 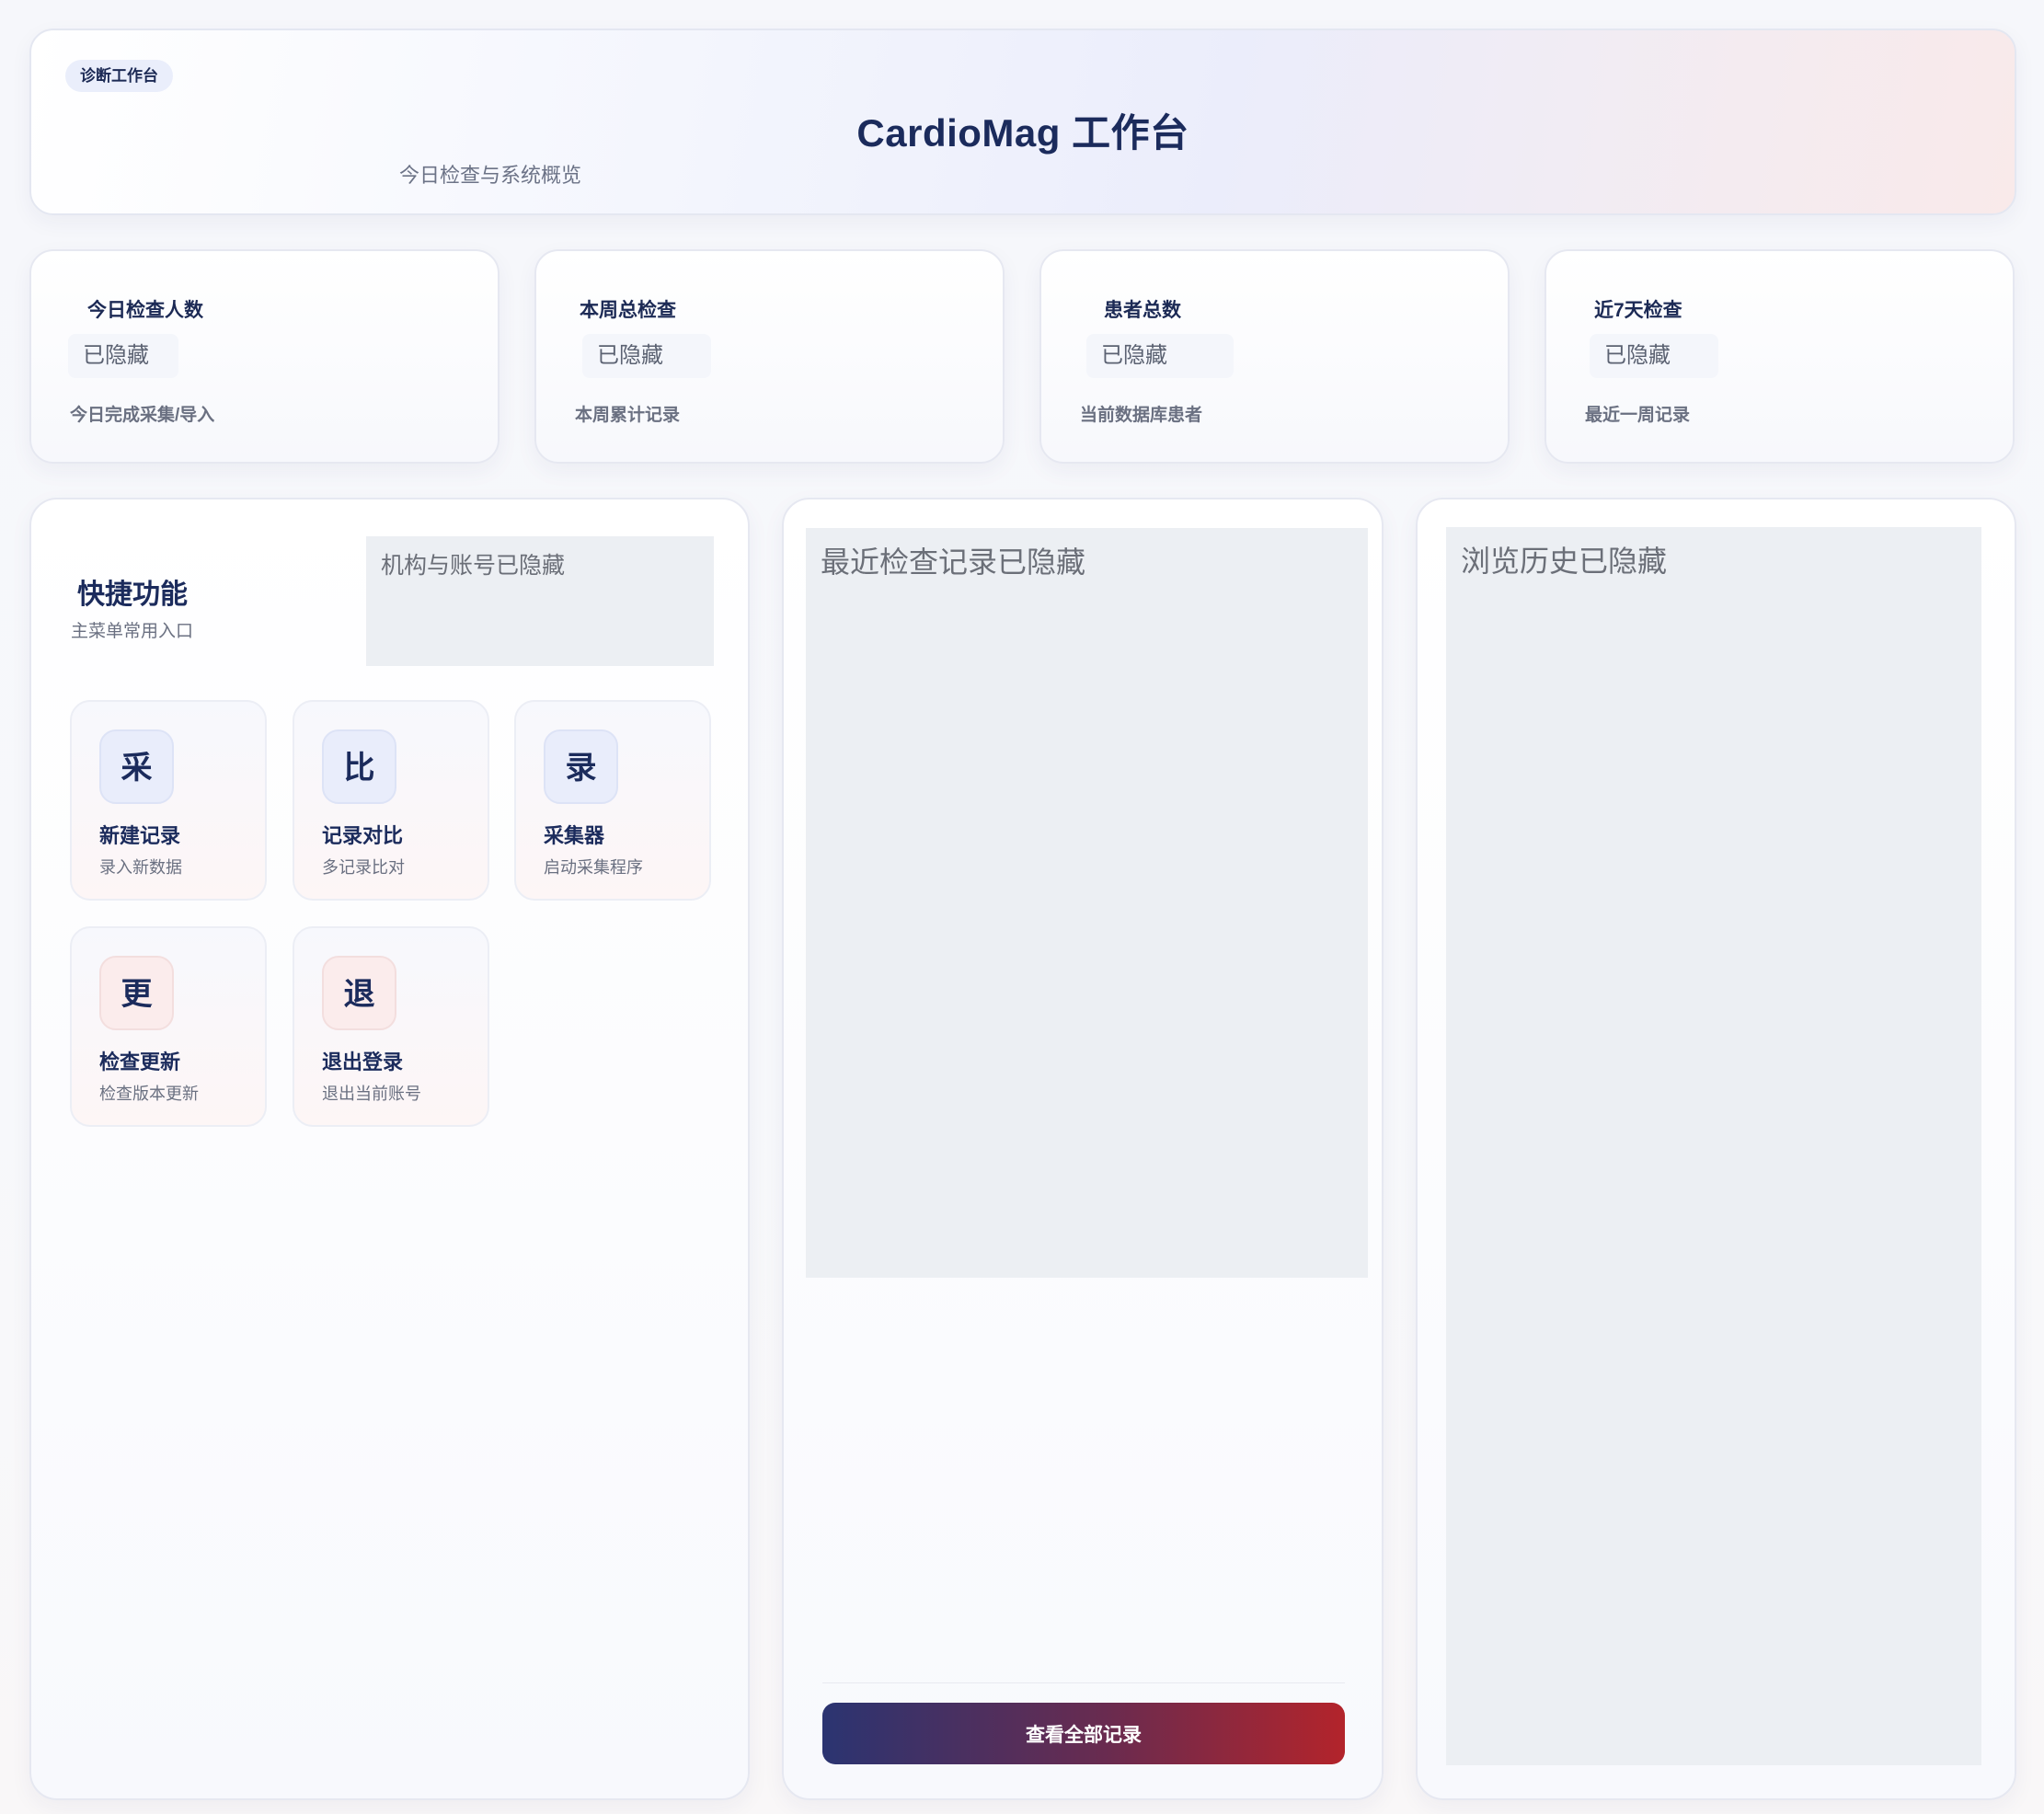 What do you see at coordinates (581, 766) in the screenshot?
I see `record-icon: 录` at bounding box center [581, 766].